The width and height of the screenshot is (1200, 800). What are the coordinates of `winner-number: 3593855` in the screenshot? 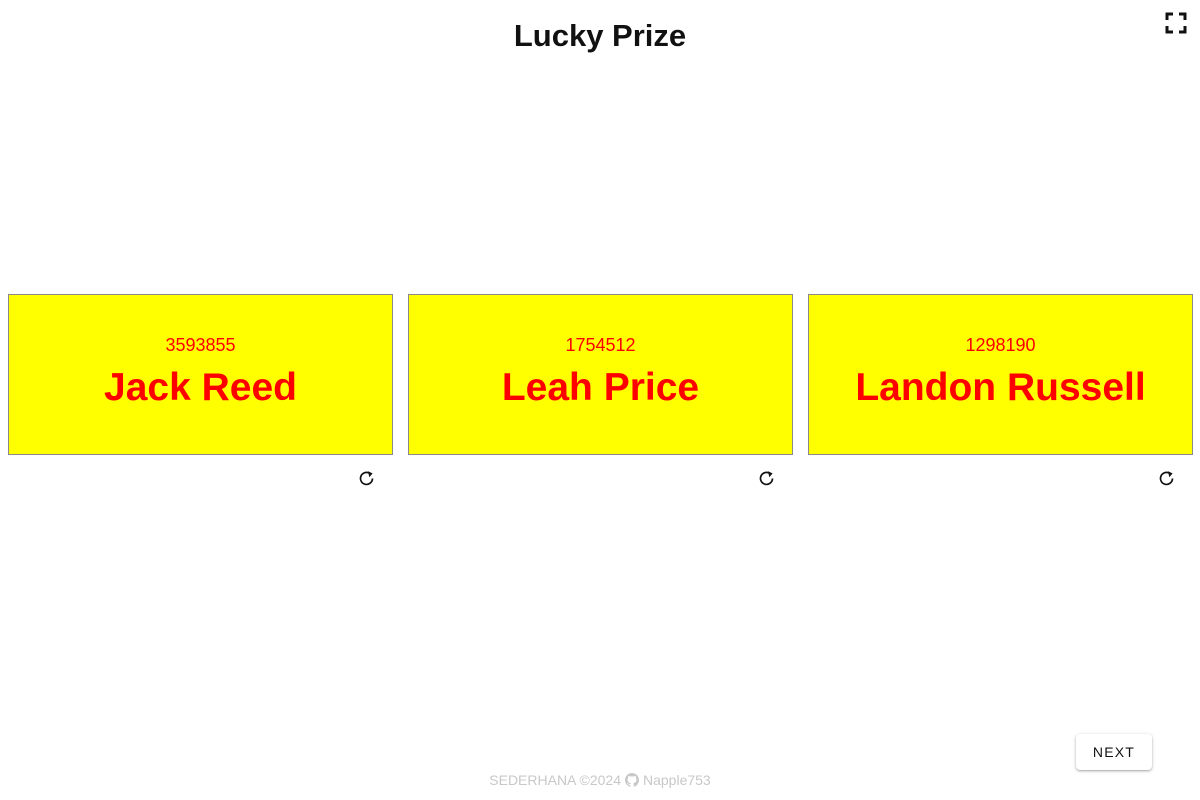 It's located at (200, 345).